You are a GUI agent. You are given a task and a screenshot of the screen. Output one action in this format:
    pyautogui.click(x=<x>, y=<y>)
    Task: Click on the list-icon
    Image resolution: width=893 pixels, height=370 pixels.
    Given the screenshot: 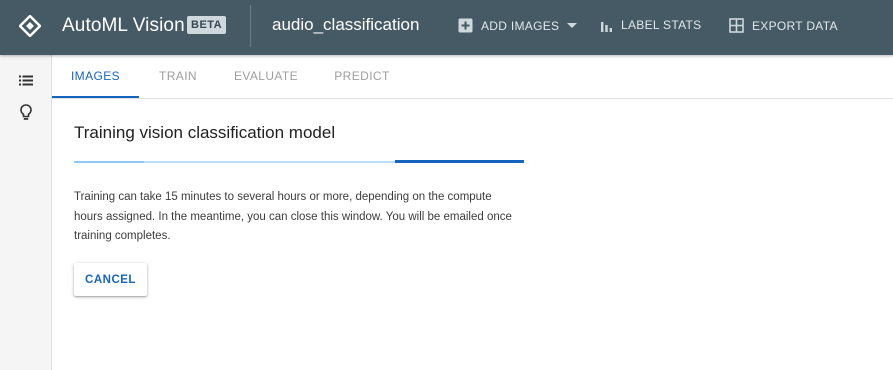 What is the action you would take?
    pyautogui.click(x=26, y=80)
    